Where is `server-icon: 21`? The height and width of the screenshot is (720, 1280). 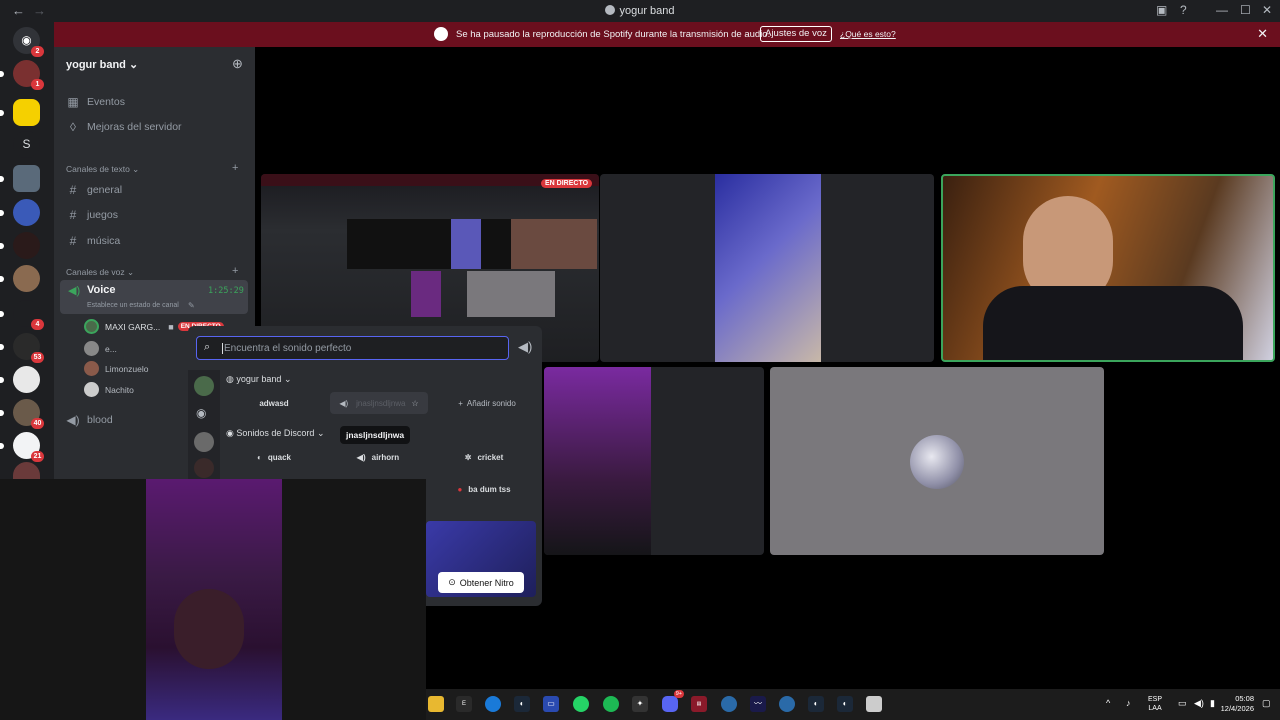
server-icon: 21 is located at coordinates (22, 447).